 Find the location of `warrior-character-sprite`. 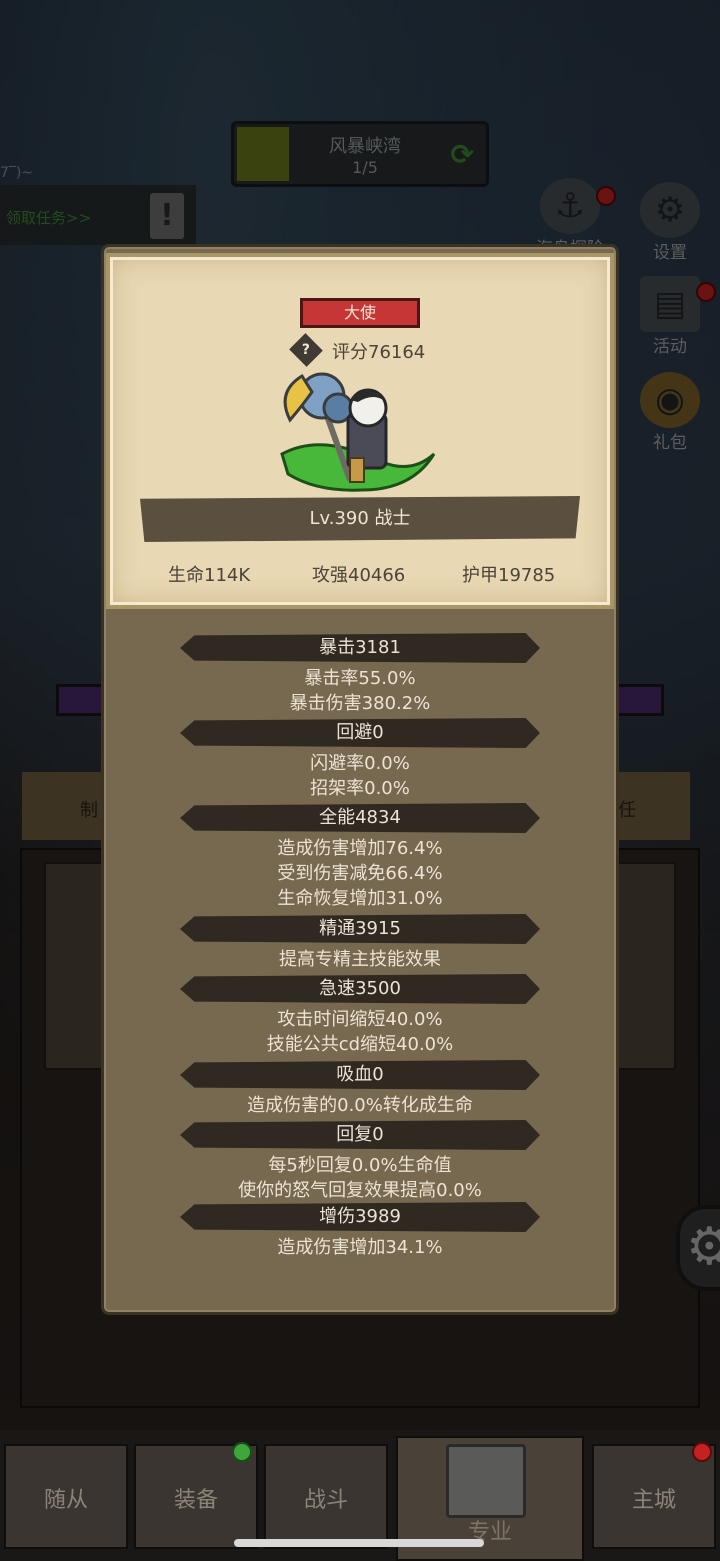

warrior-character-sprite is located at coordinates (358, 432).